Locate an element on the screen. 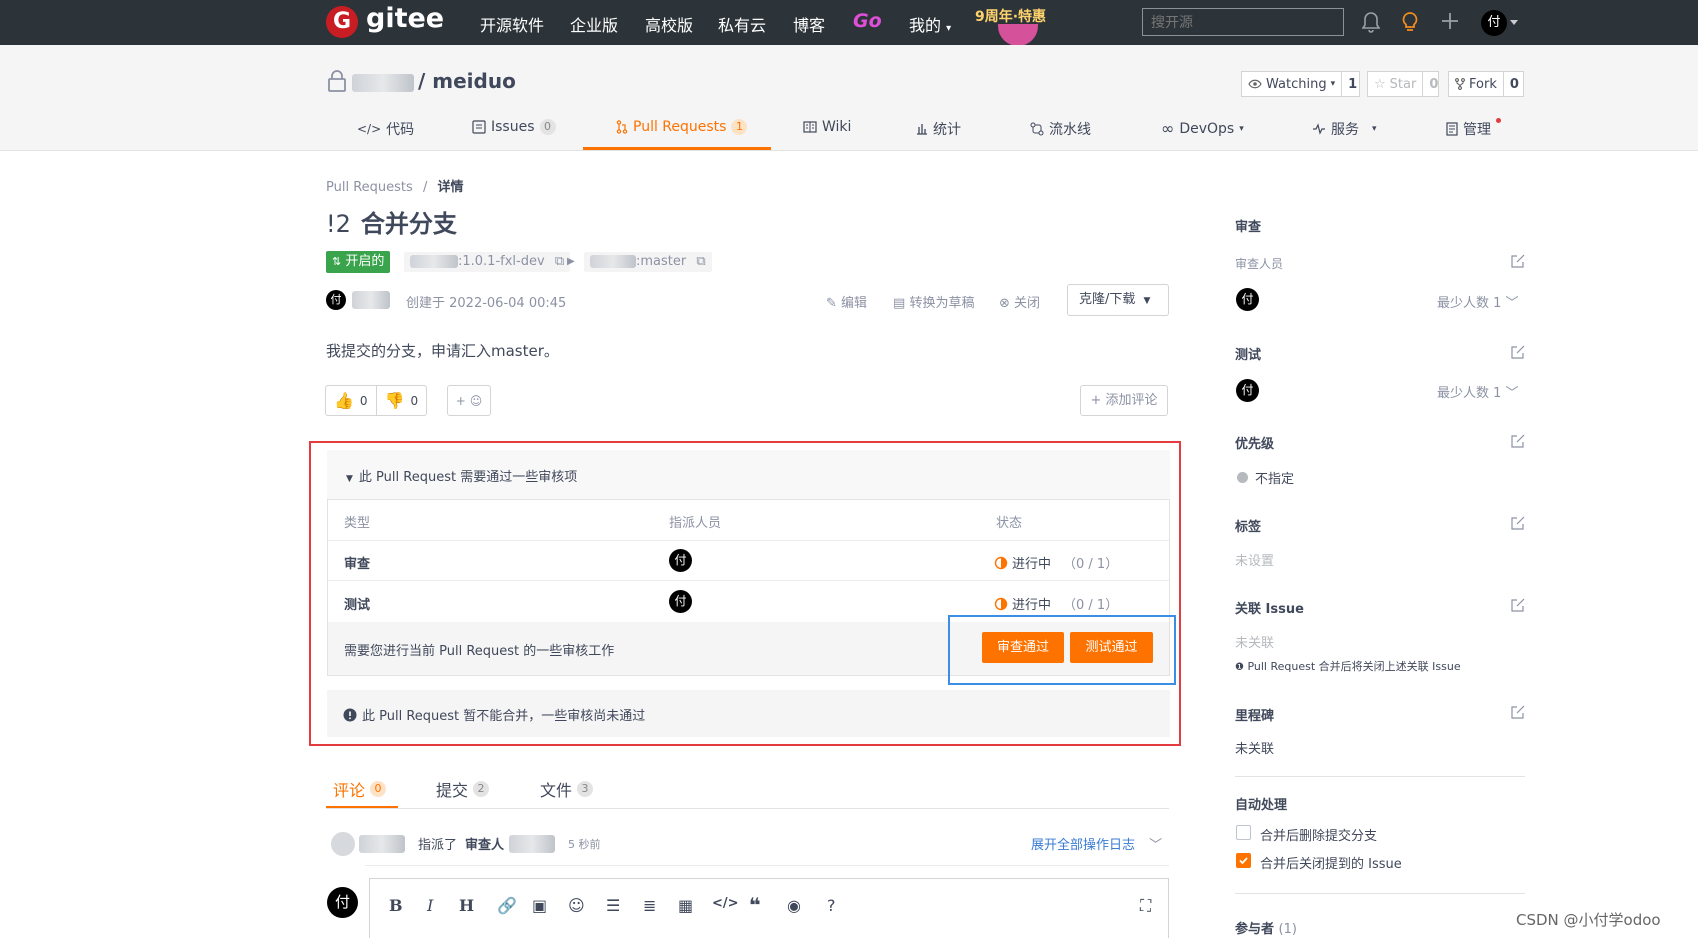  expand-log-link: 展开全部操作日志 ﹀ is located at coordinates (1096, 843).